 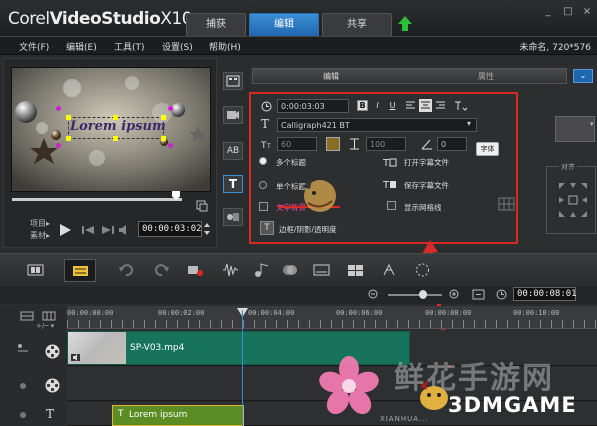 I want to click on fit-project-icon, so click(x=478, y=294).